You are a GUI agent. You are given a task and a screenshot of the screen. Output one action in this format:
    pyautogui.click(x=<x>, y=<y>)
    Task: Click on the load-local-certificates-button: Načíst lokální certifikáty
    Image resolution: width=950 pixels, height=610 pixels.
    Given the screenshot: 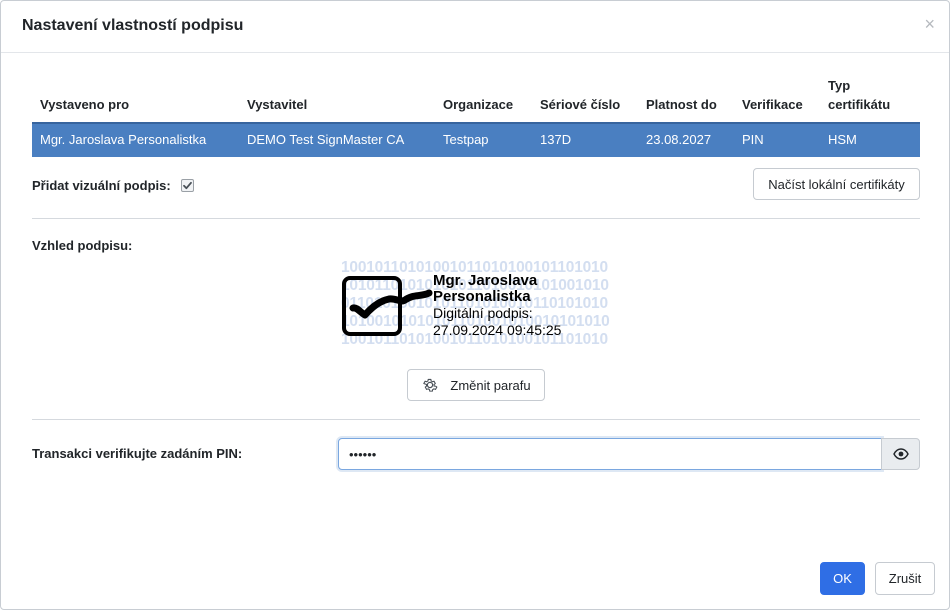 What is the action you would take?
    pyautogui.click(x=836, y=184)
    